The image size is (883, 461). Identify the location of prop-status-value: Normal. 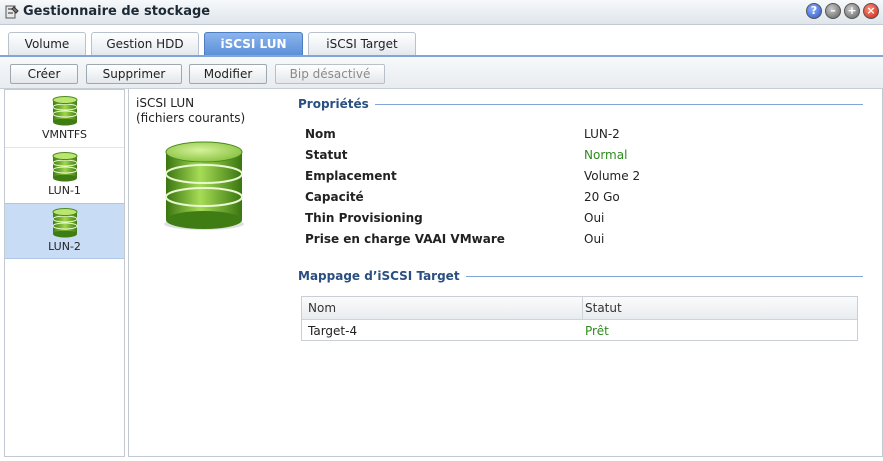
(606, 155).